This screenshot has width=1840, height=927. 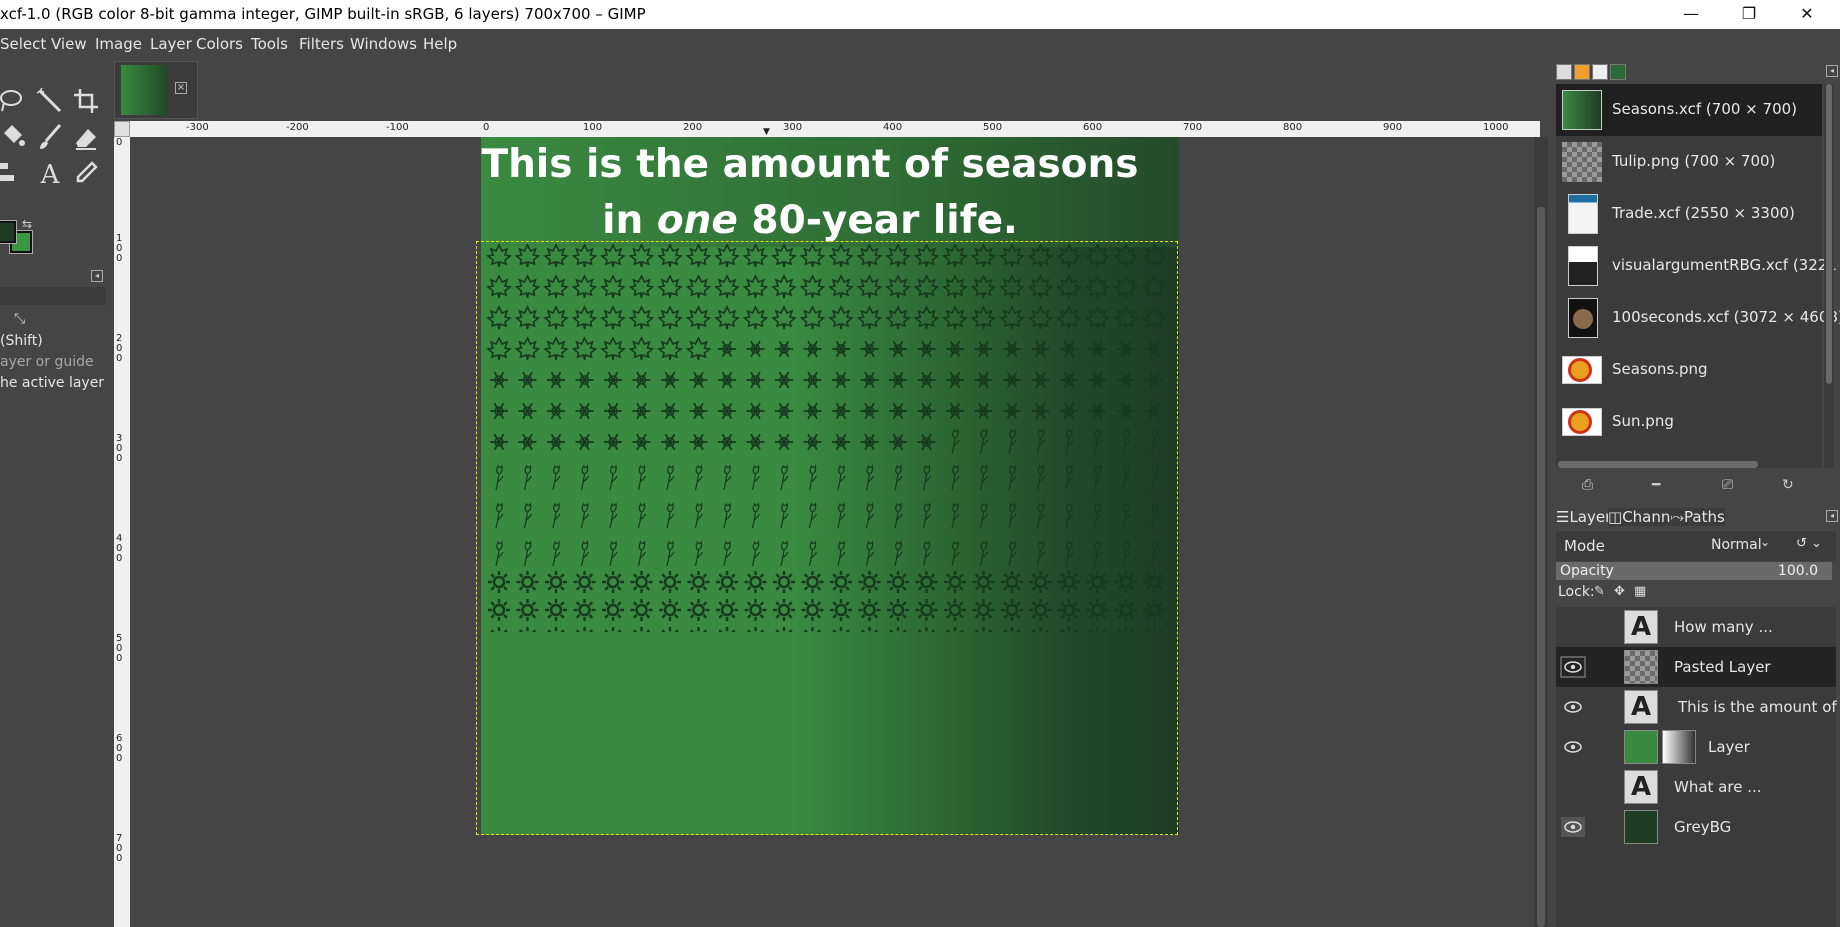 I want to click on pattern-tab-icon, so click(x=1582, y=72).